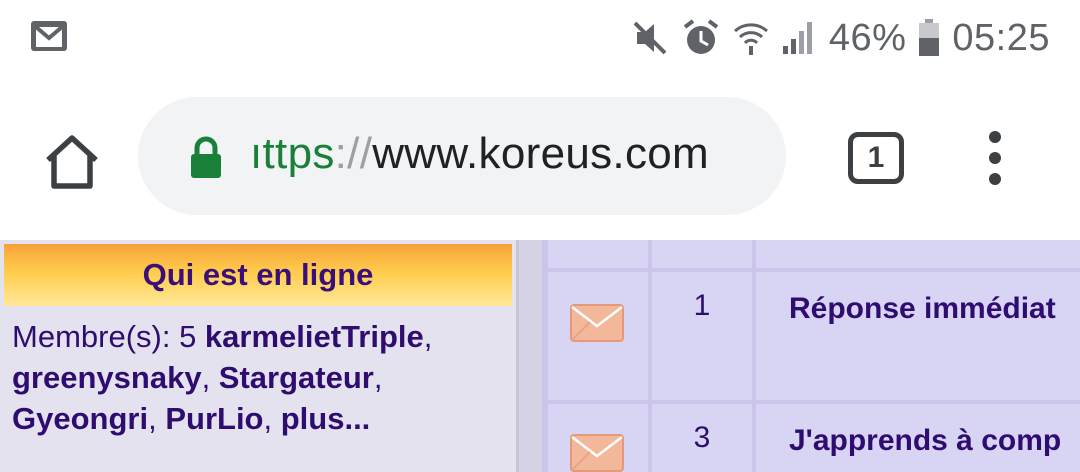 The image size is (1080, 472). I want to click on battery-icon, so click(929, 37).